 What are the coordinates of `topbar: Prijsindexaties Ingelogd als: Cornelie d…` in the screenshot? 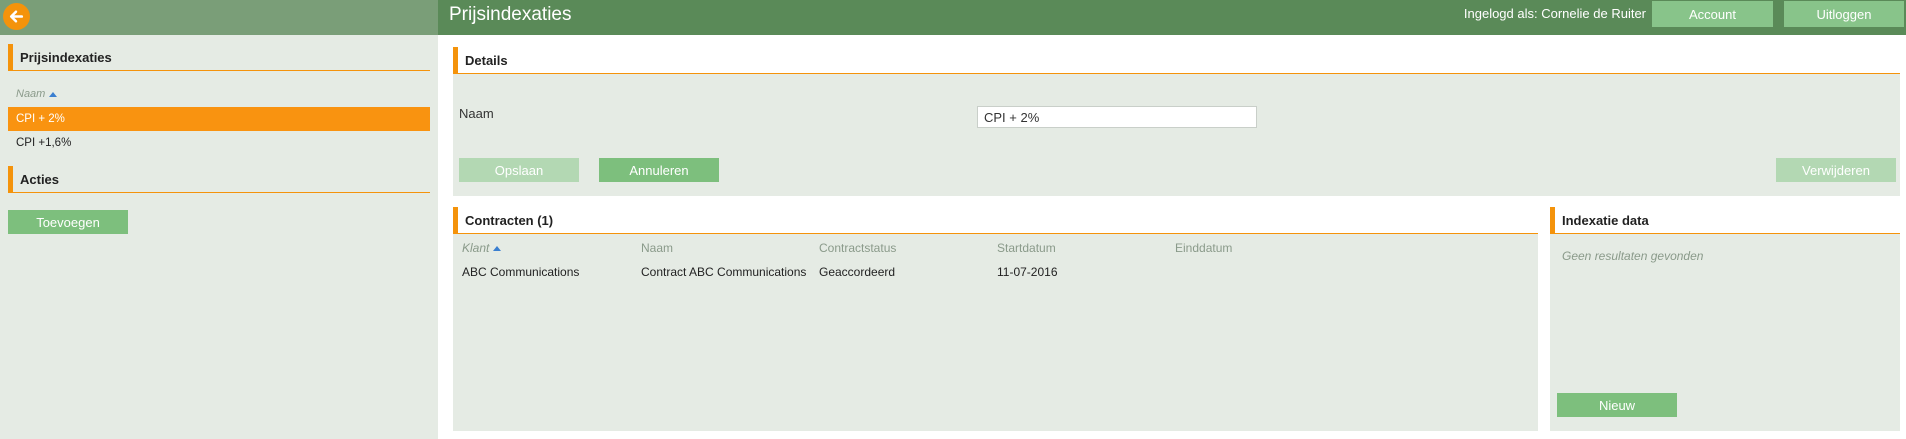 It's located at (1172, 17).